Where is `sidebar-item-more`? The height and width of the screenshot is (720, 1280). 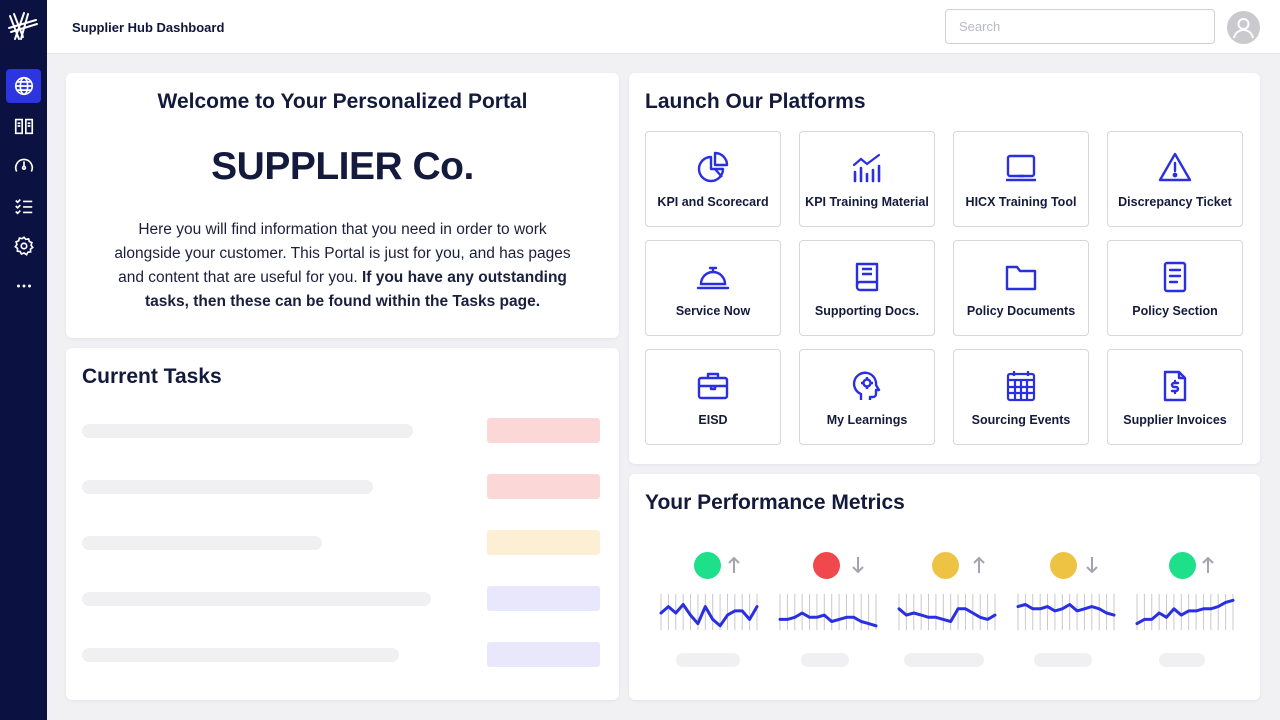
sidebar-item-more is located at coordinates (23, 286).